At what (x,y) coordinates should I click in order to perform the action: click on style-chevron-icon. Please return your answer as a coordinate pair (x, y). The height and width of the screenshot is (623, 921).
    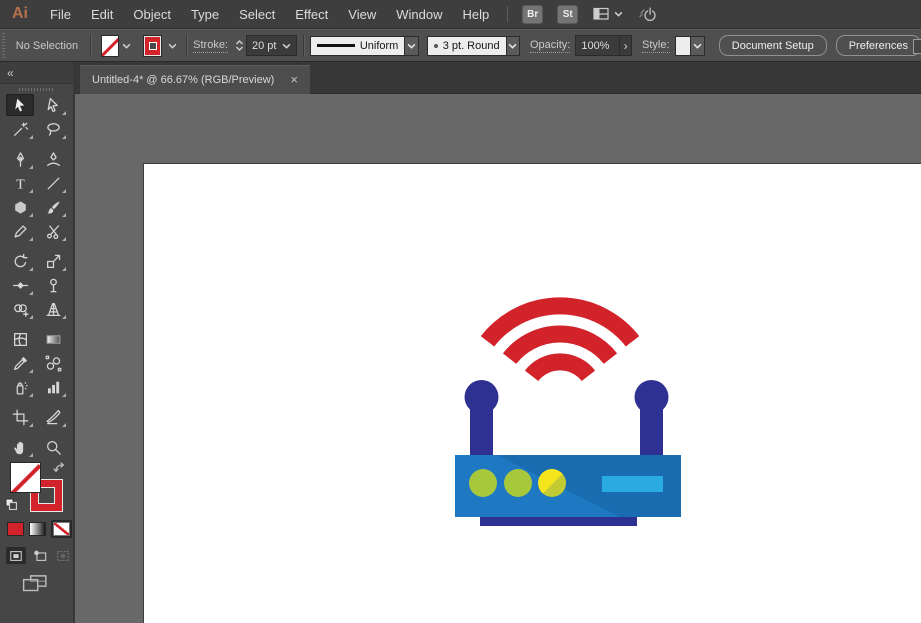
    Looking at the image, I should click on (698, 45).